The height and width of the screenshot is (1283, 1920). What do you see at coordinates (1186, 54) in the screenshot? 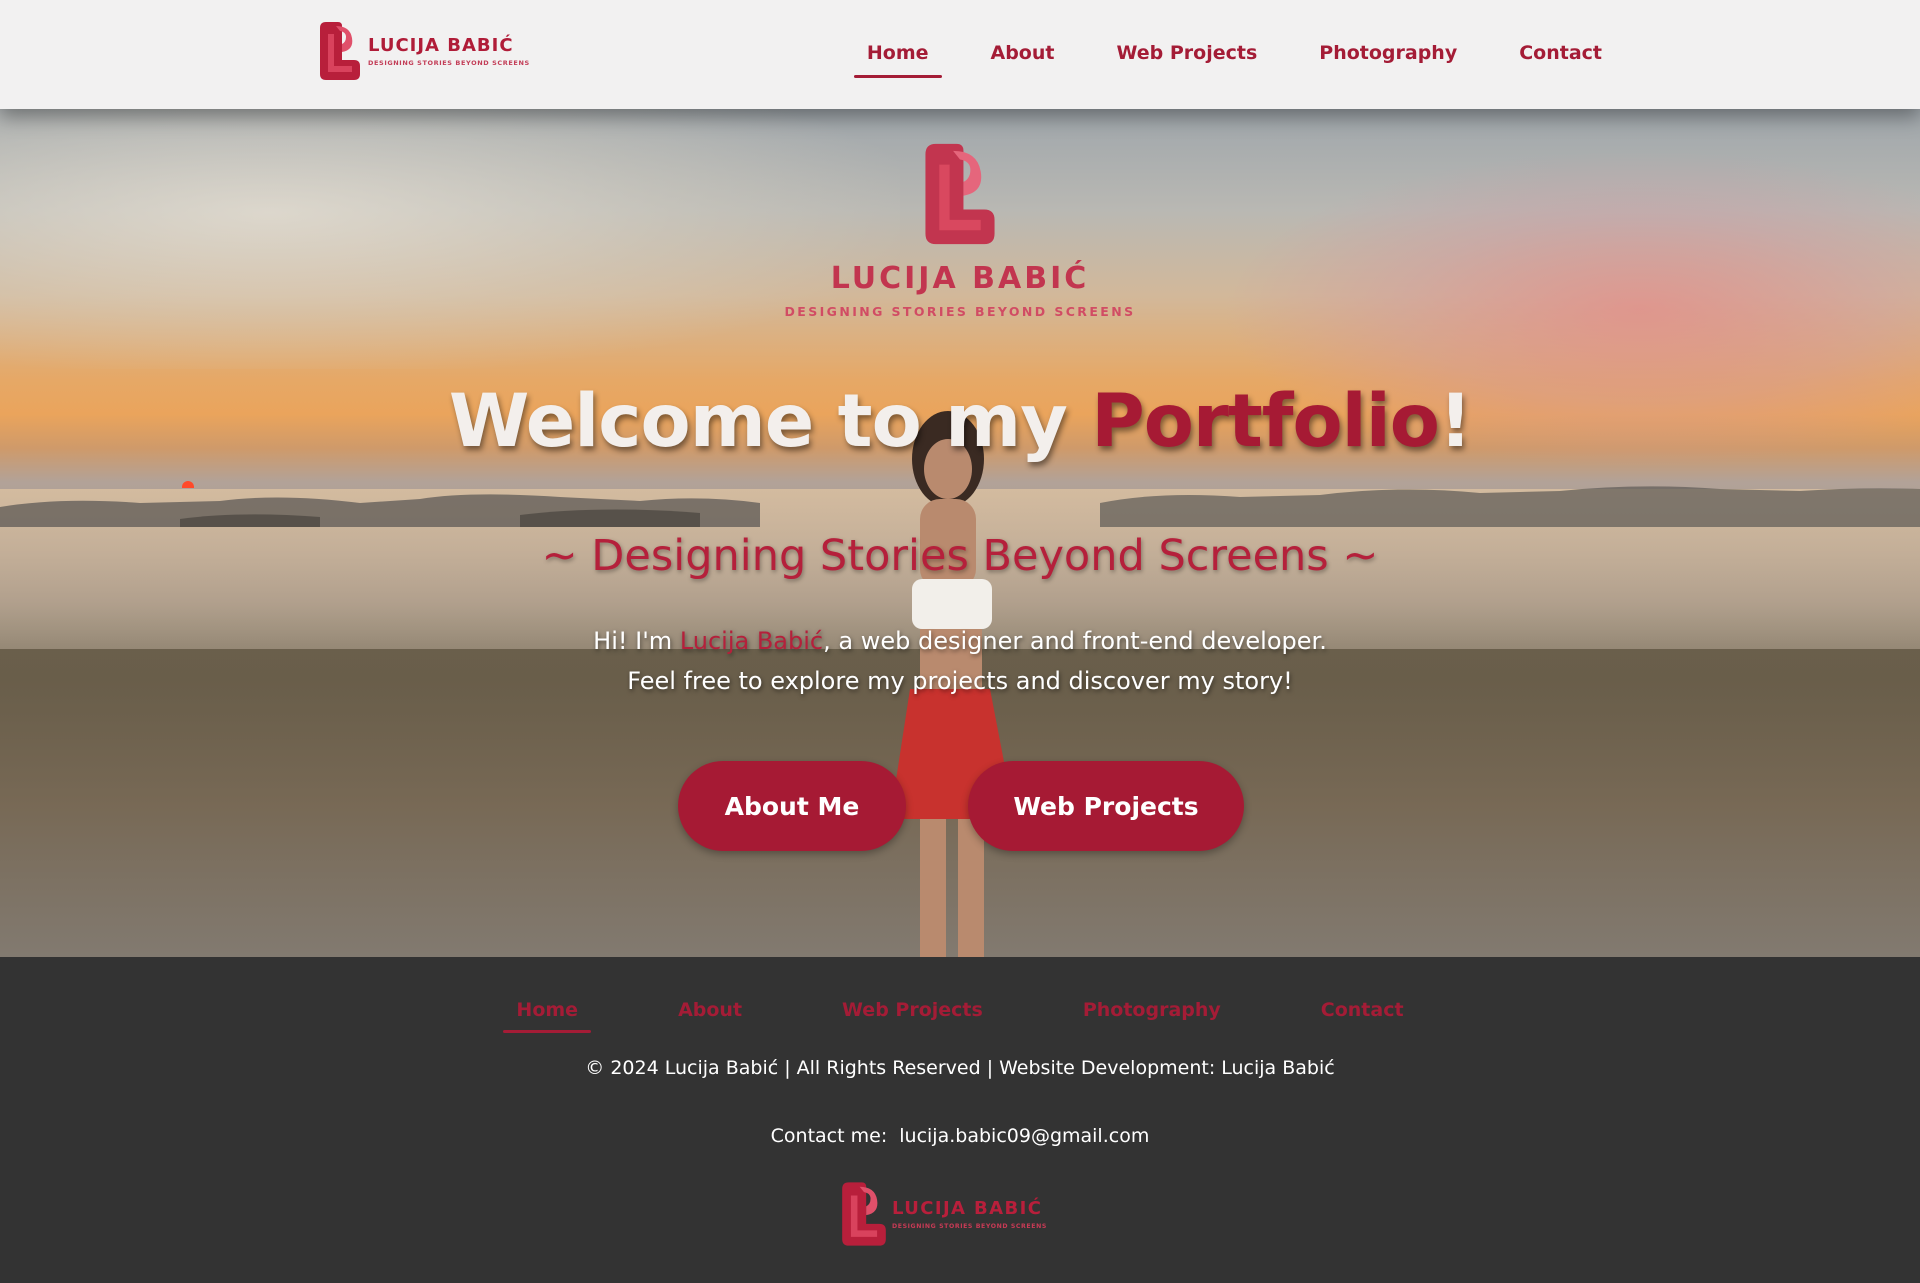
I see `nav-web-projects-link: Web Projects` at bounding box center [1186, 54].